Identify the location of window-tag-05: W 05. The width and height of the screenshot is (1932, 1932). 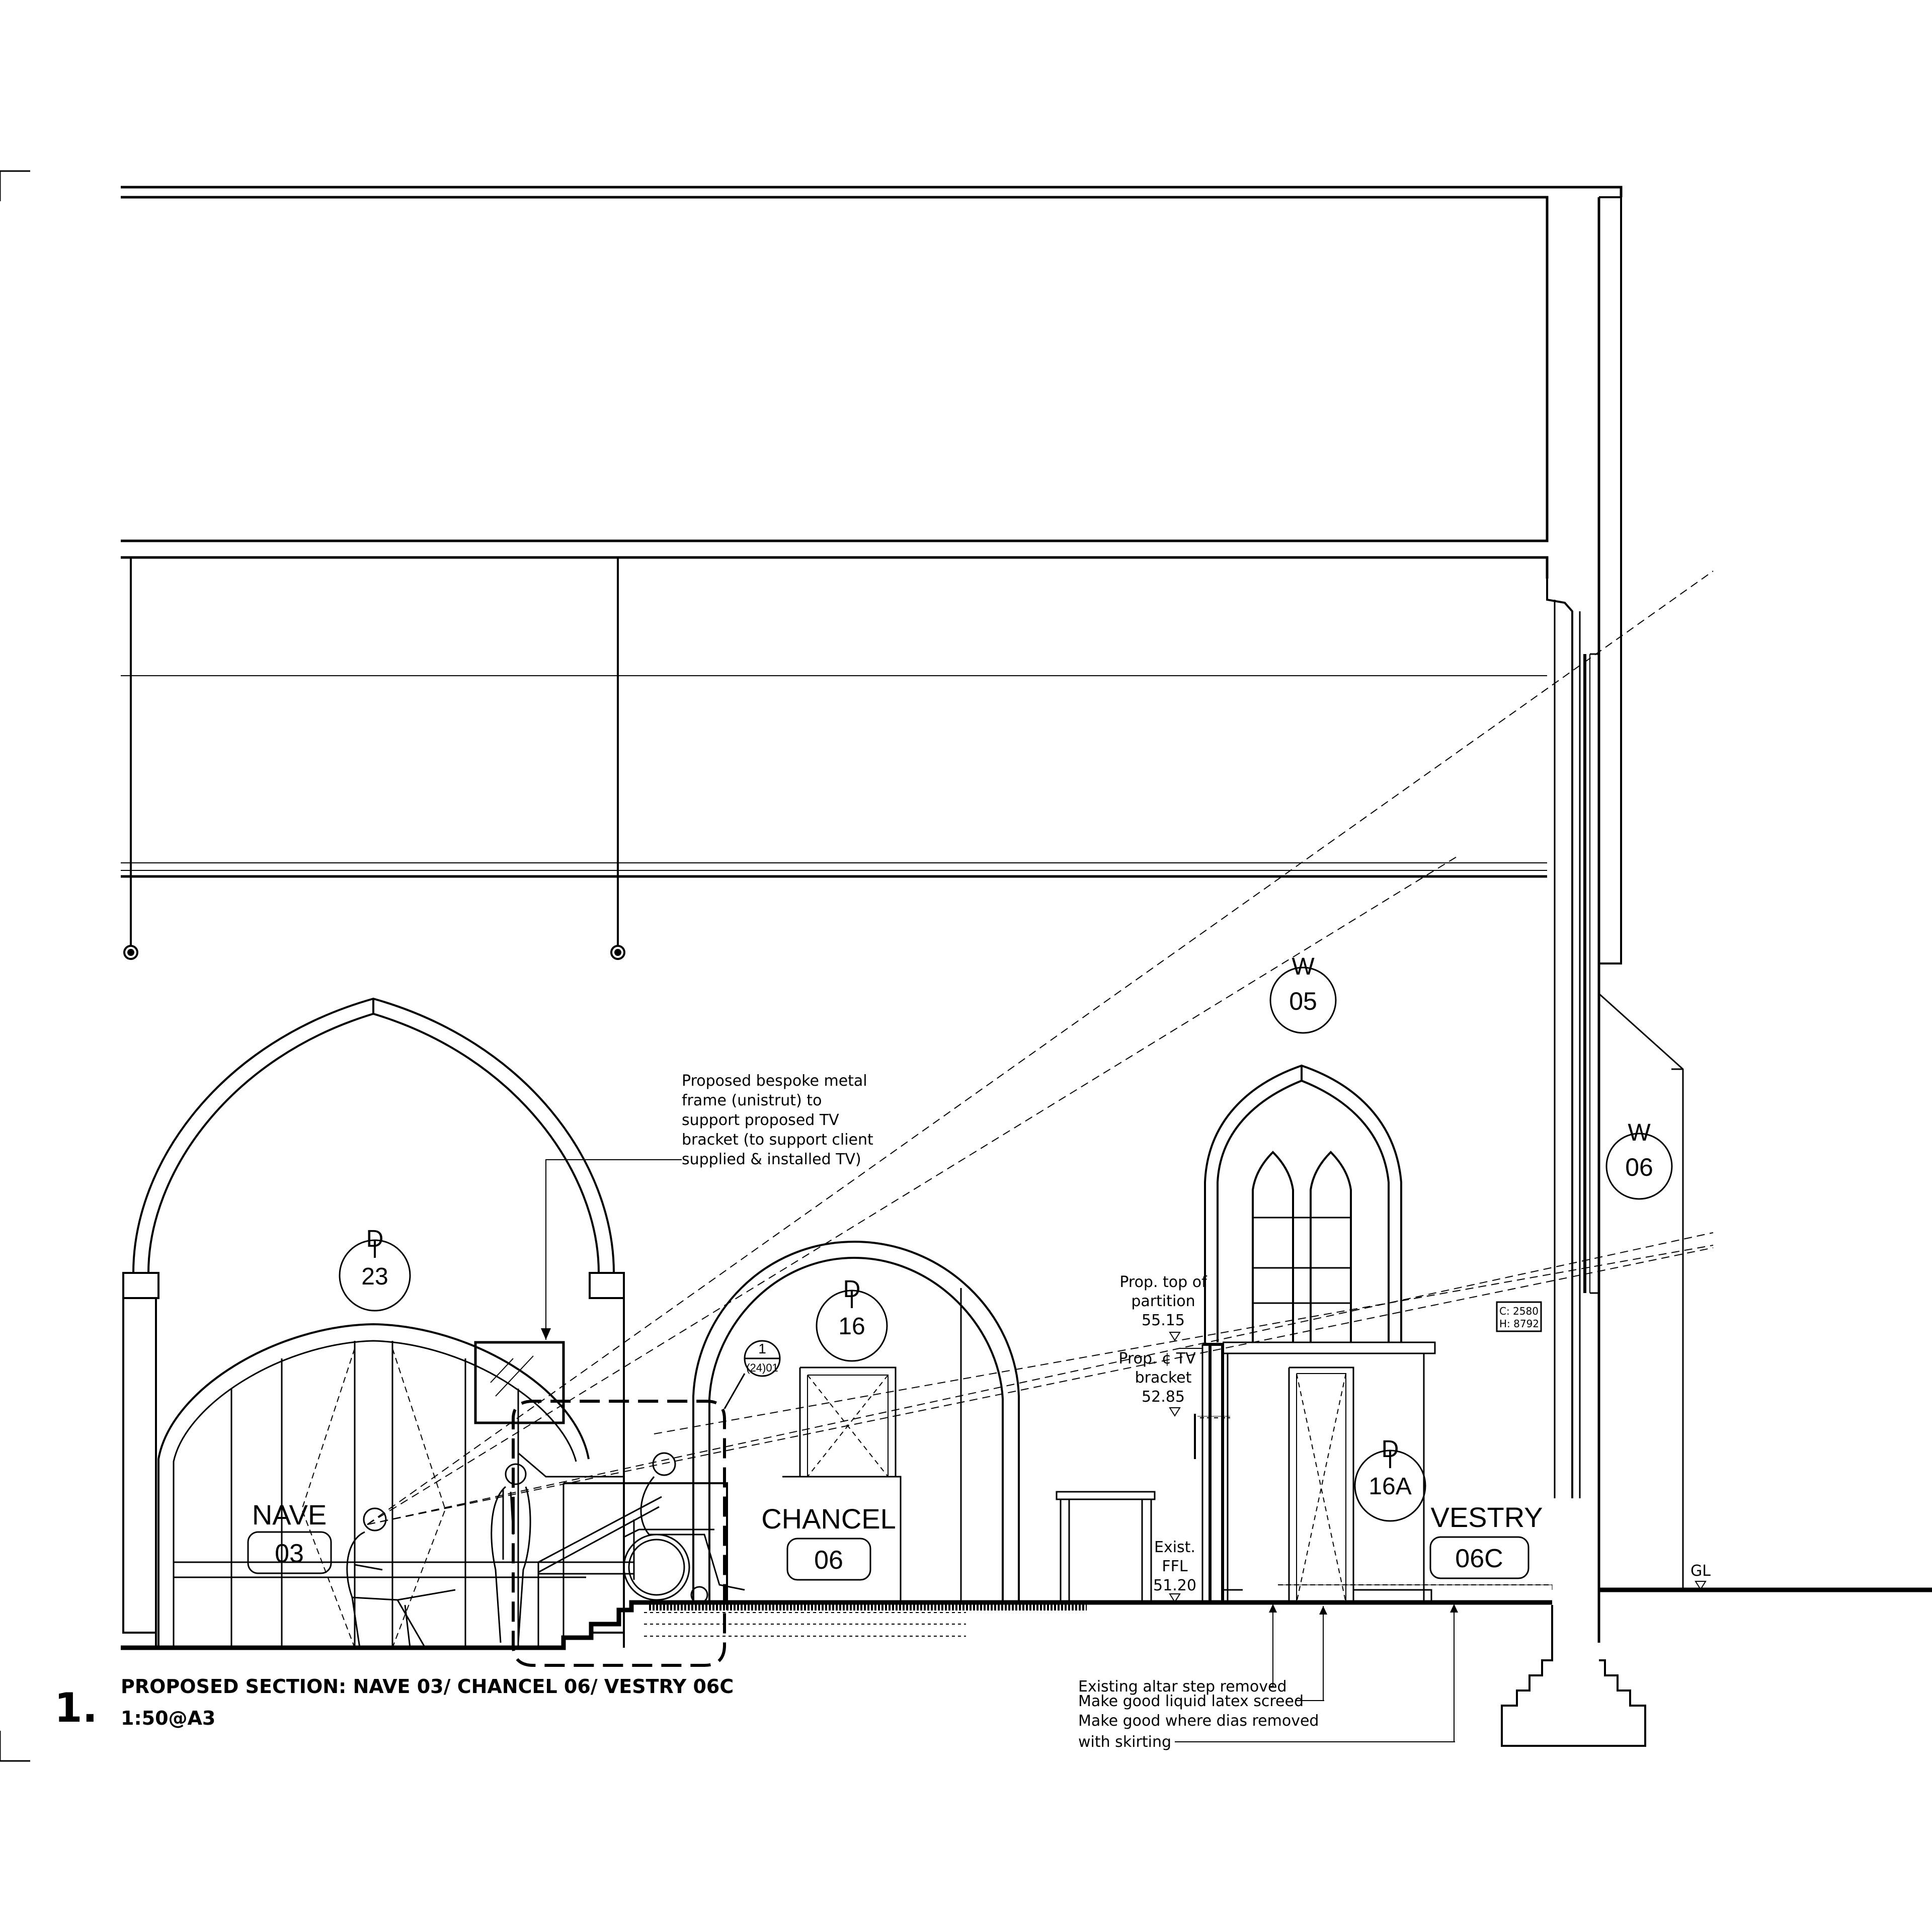
(1303, 994).